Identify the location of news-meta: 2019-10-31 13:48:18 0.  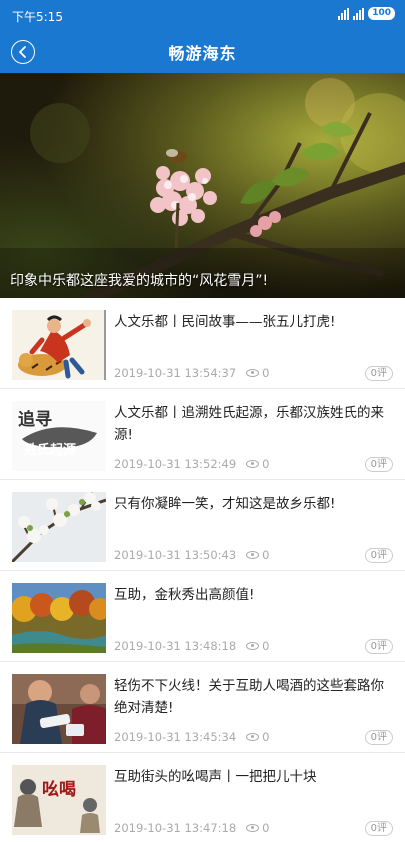
(191, 646).